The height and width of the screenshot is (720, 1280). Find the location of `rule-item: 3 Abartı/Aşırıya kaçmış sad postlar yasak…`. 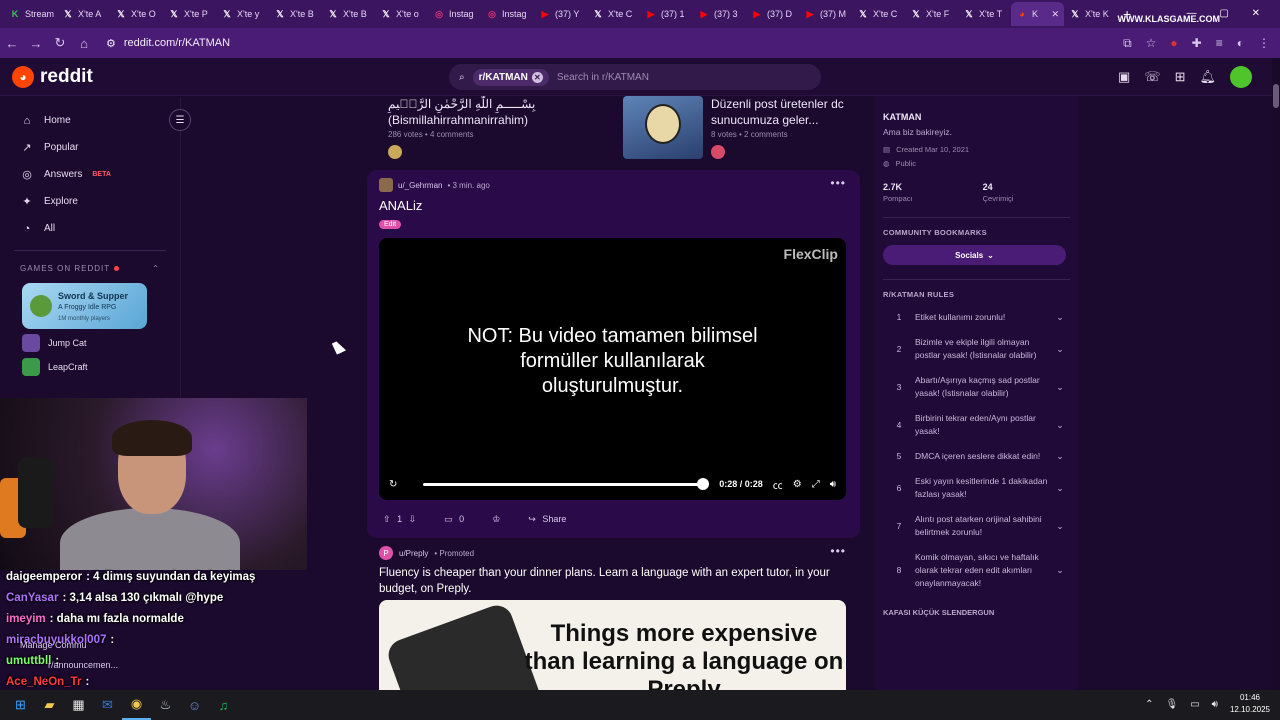

rule-item: 3 Abartı/Aşırıya kaçmış sad postlar yasak… is located at coordinates (976, 387).